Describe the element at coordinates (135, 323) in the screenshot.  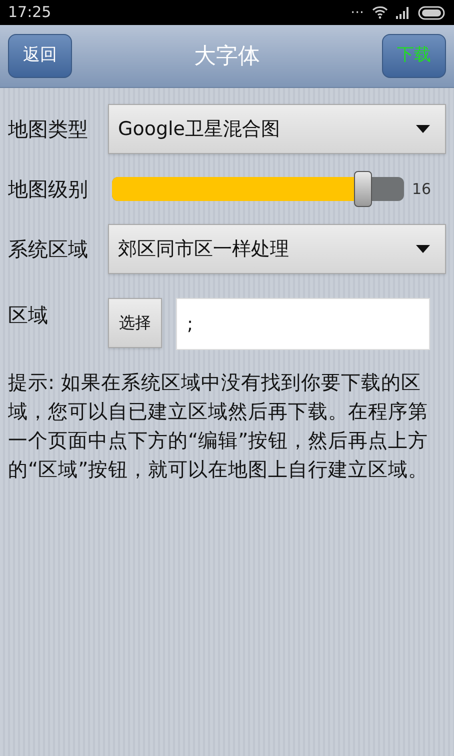
I see `select-button: 选择` at that location.